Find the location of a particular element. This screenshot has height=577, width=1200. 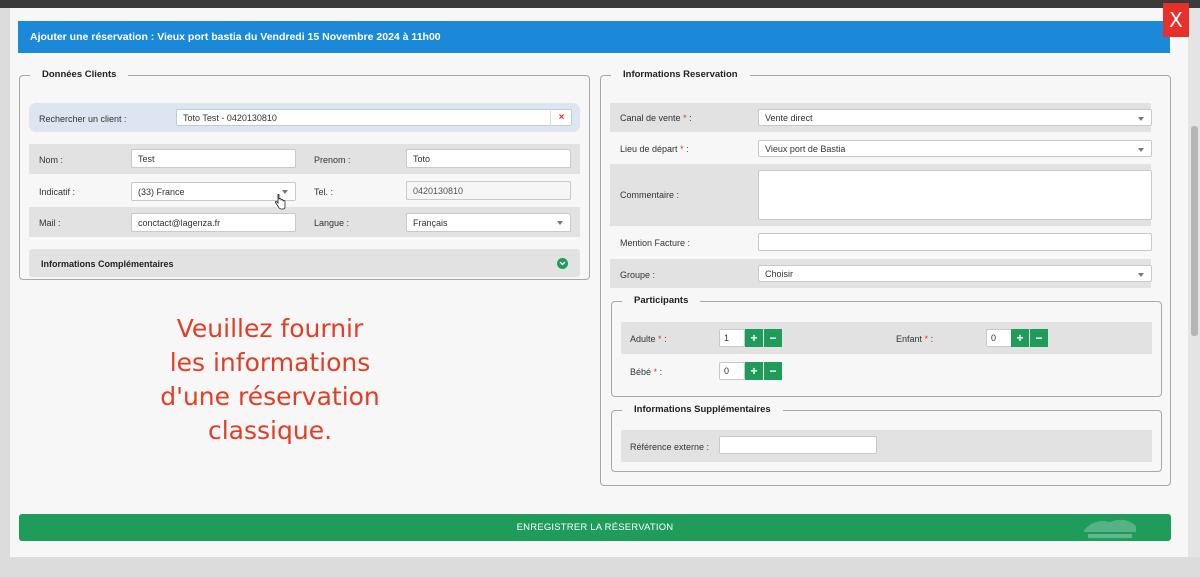

instruction-line-3: d'une réservation is located at coordinates (270, 396).